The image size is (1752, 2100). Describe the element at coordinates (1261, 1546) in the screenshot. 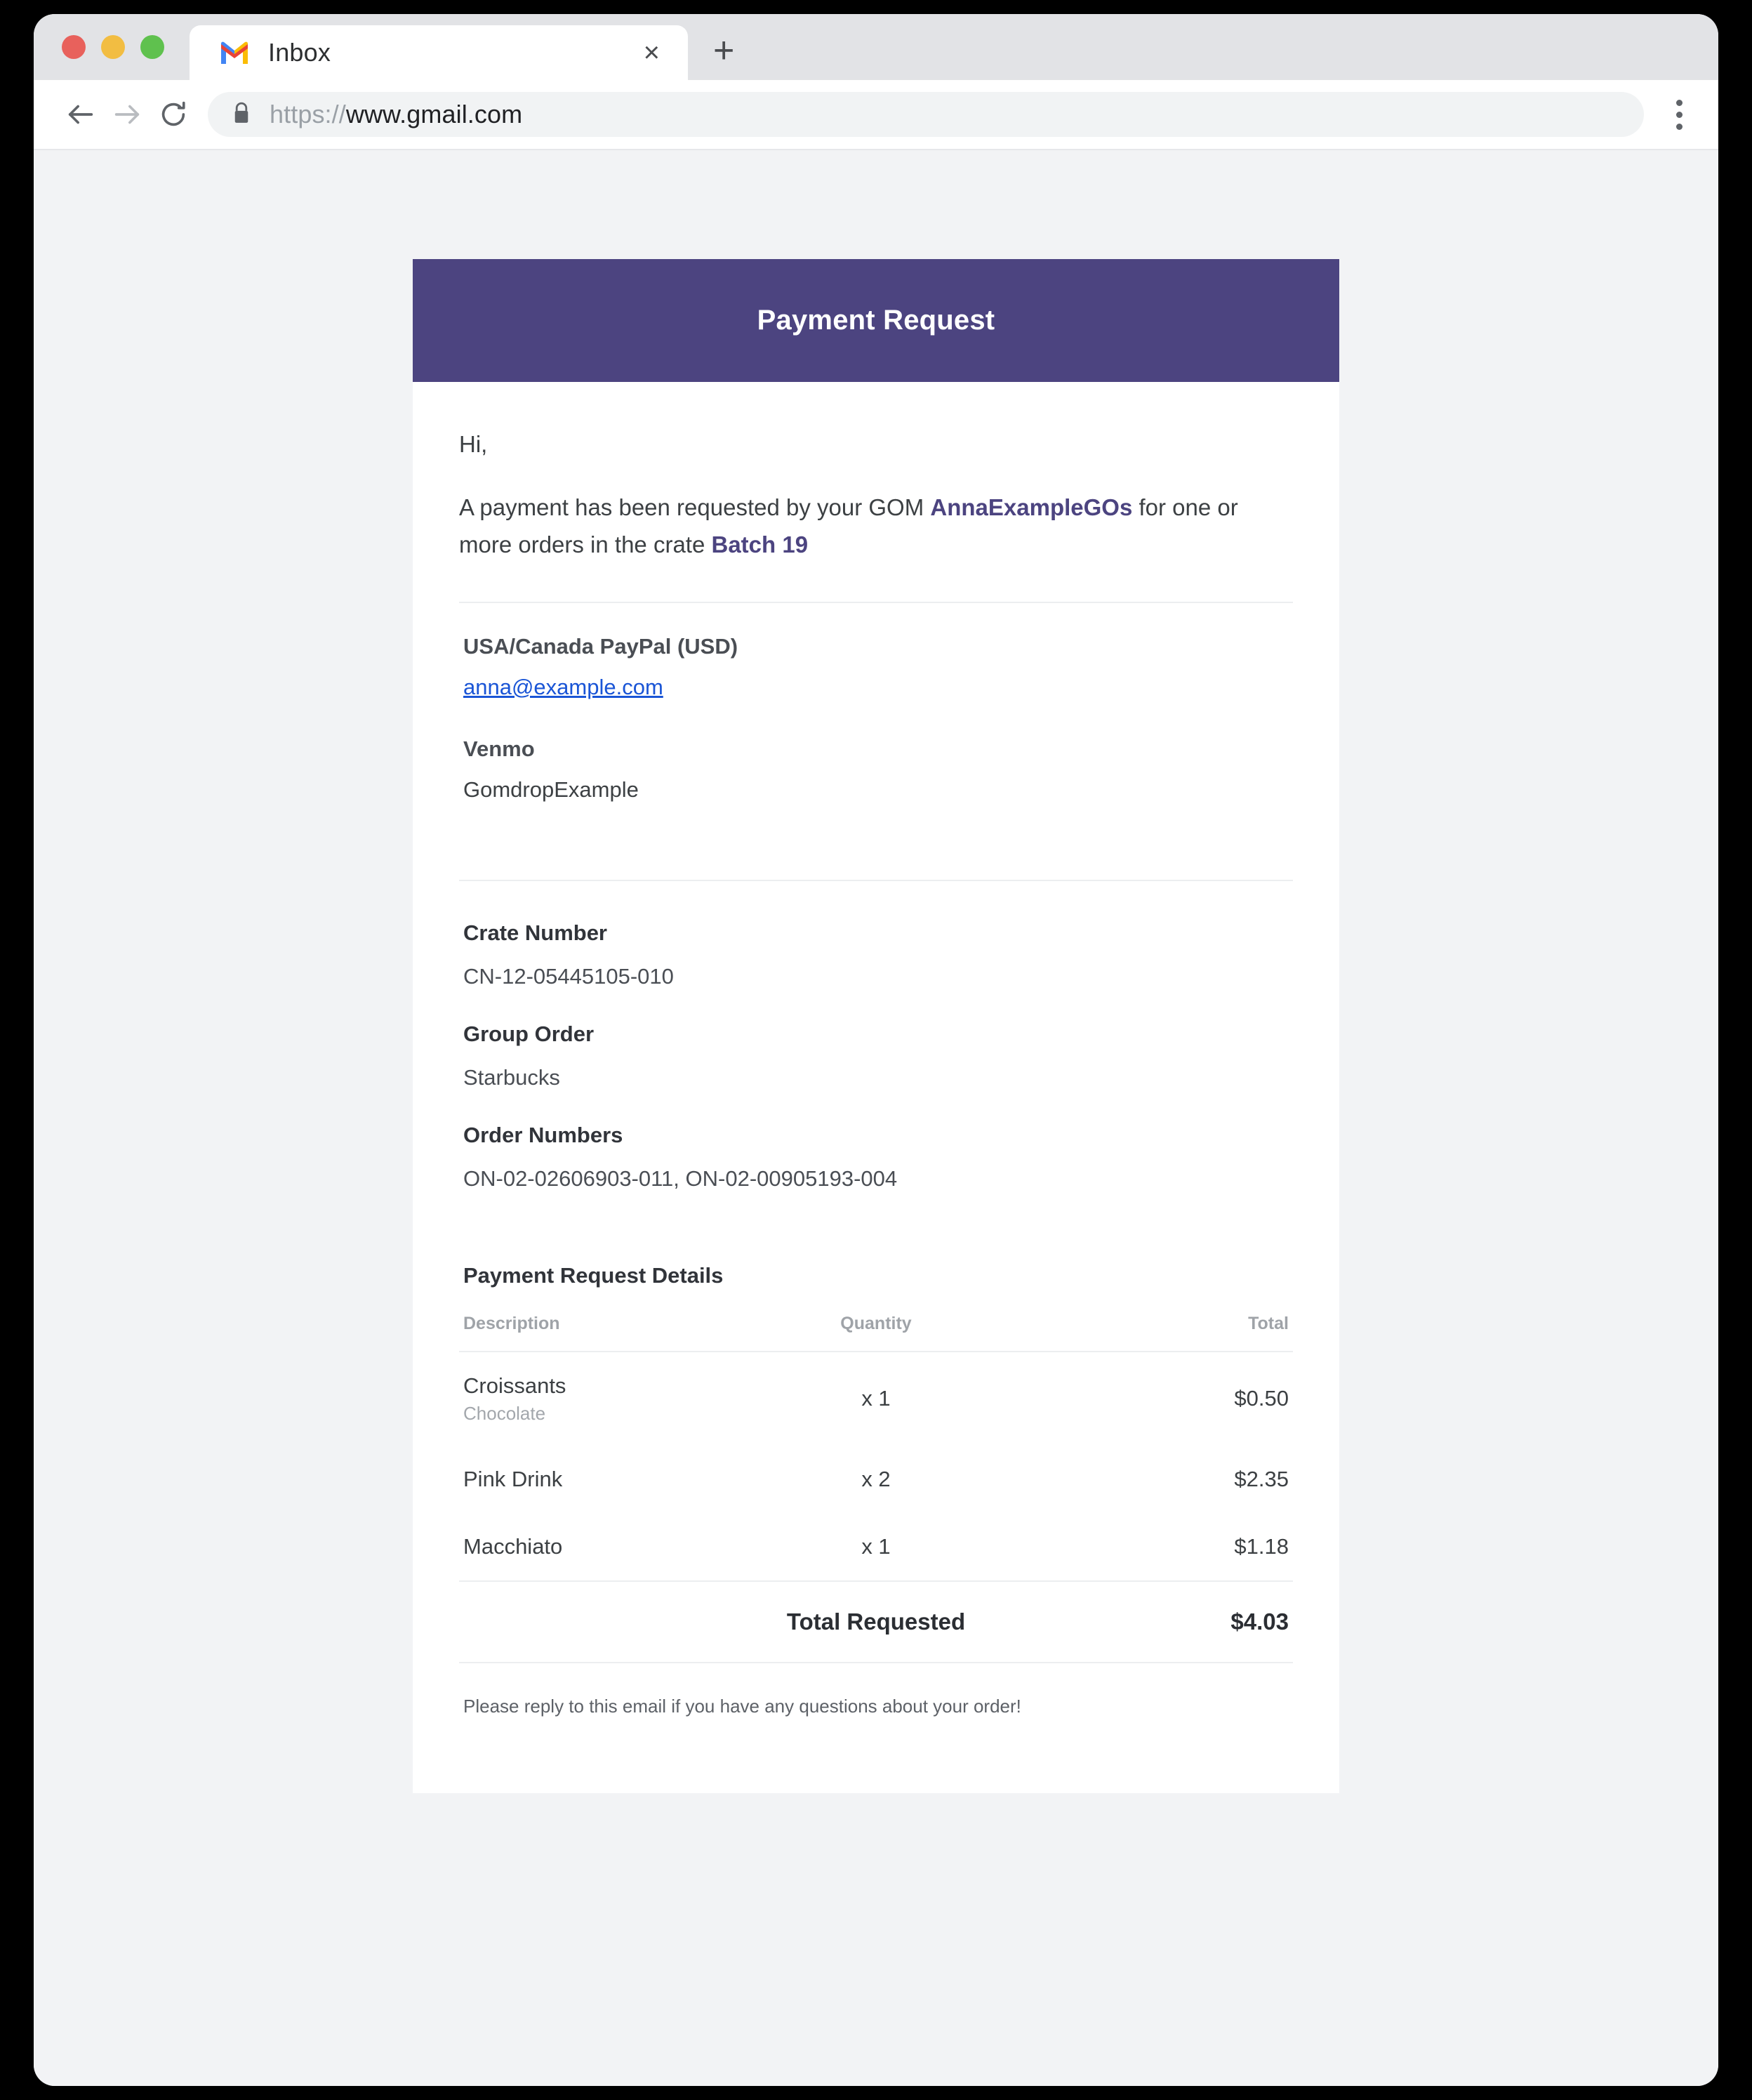

I see `item-total: $1.18` at that location.